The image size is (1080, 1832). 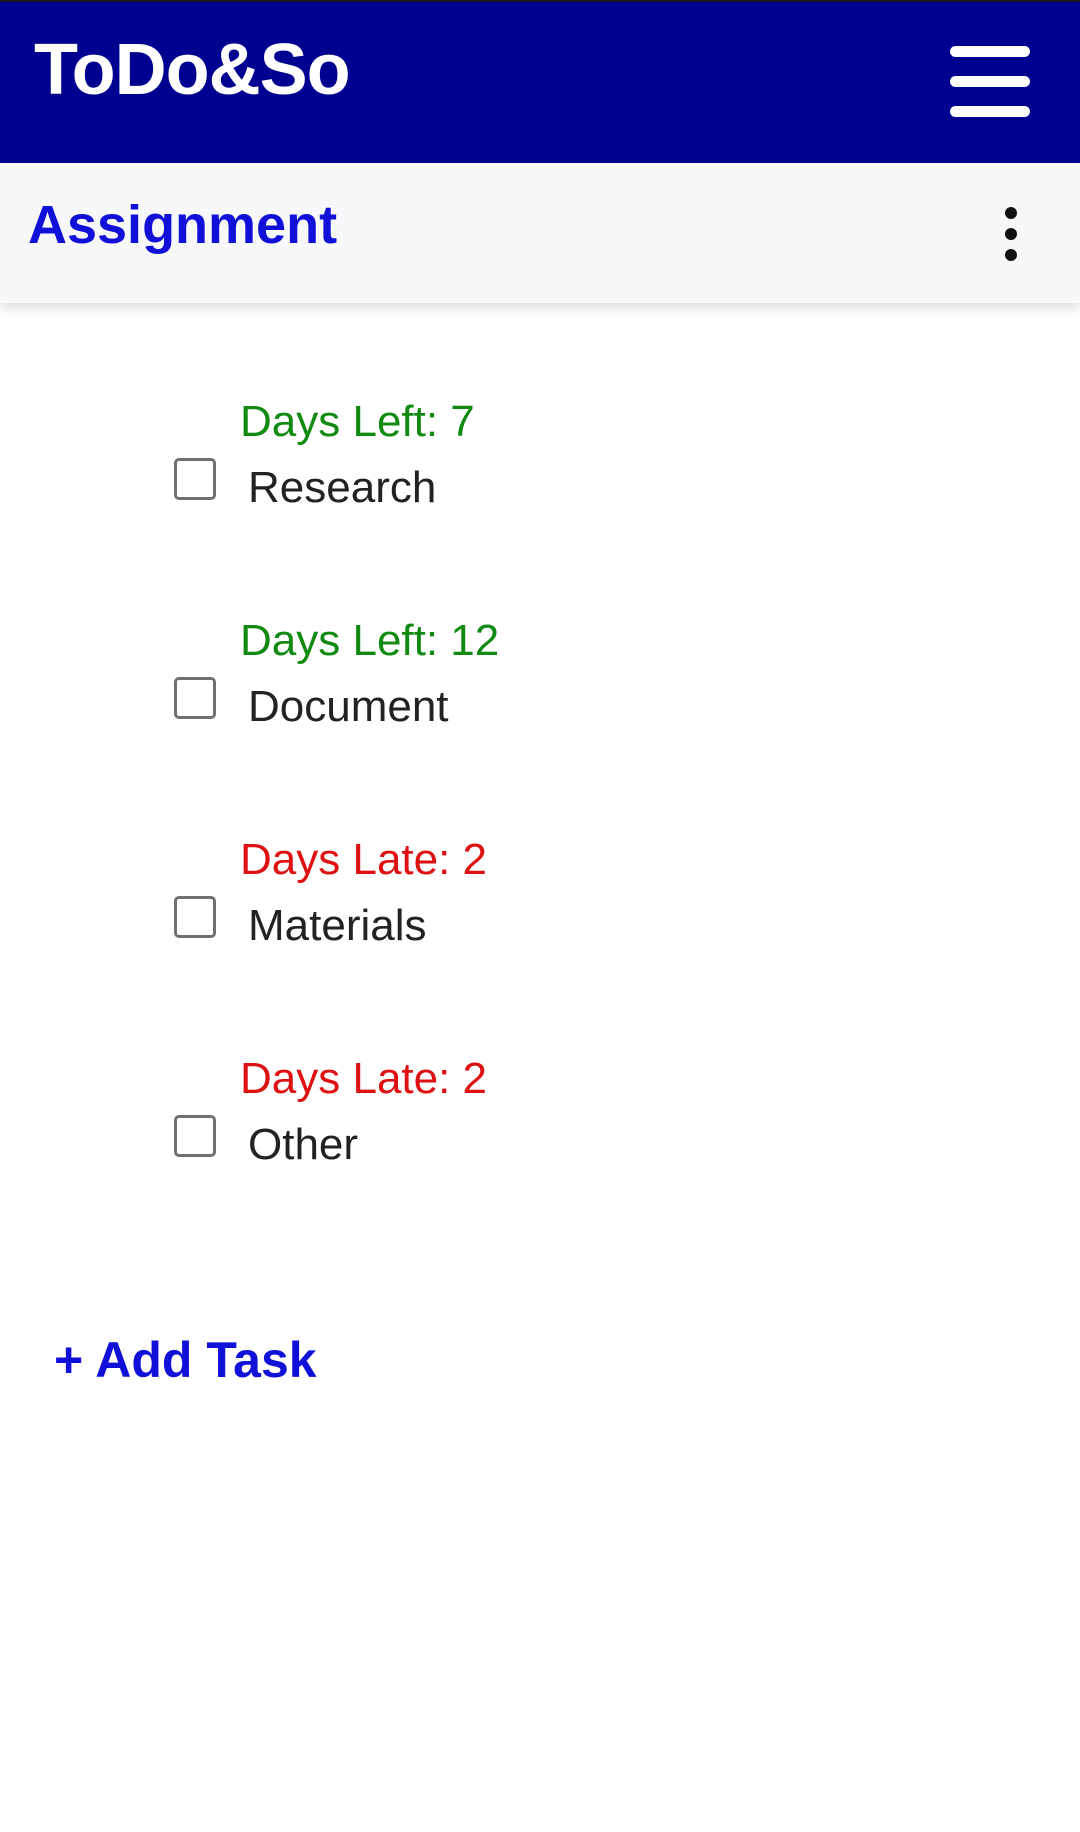 I want to click on task-item: Days Late: 2 Other, so click(x=540, y=1128).